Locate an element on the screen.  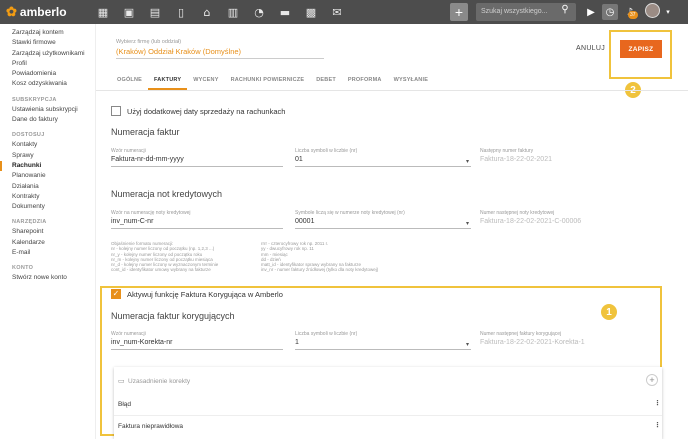
sidebar-item-users: Zarządzaj użytkownikami is located at coordinates (47, 54).